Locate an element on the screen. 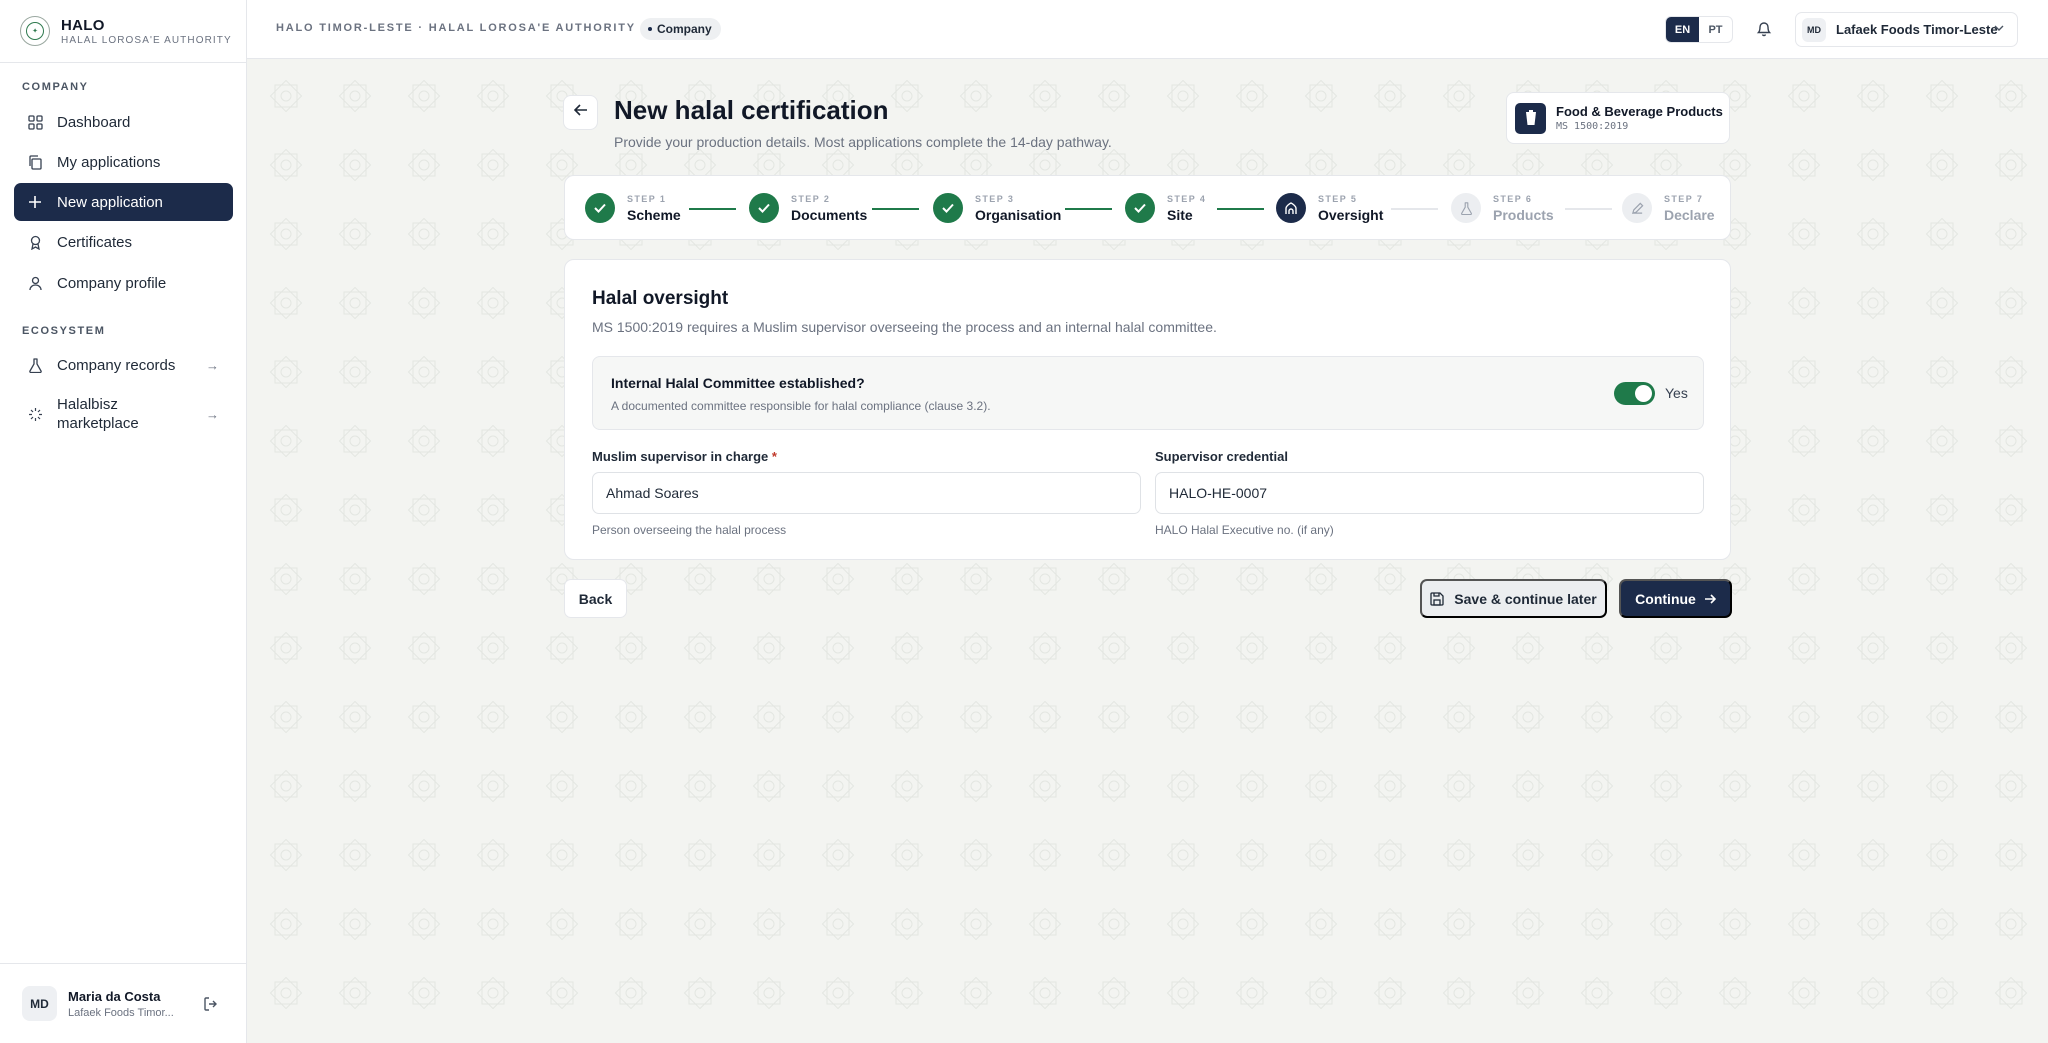  sidebar-item-my-applications: My applications is located at coordinates (123, 162).